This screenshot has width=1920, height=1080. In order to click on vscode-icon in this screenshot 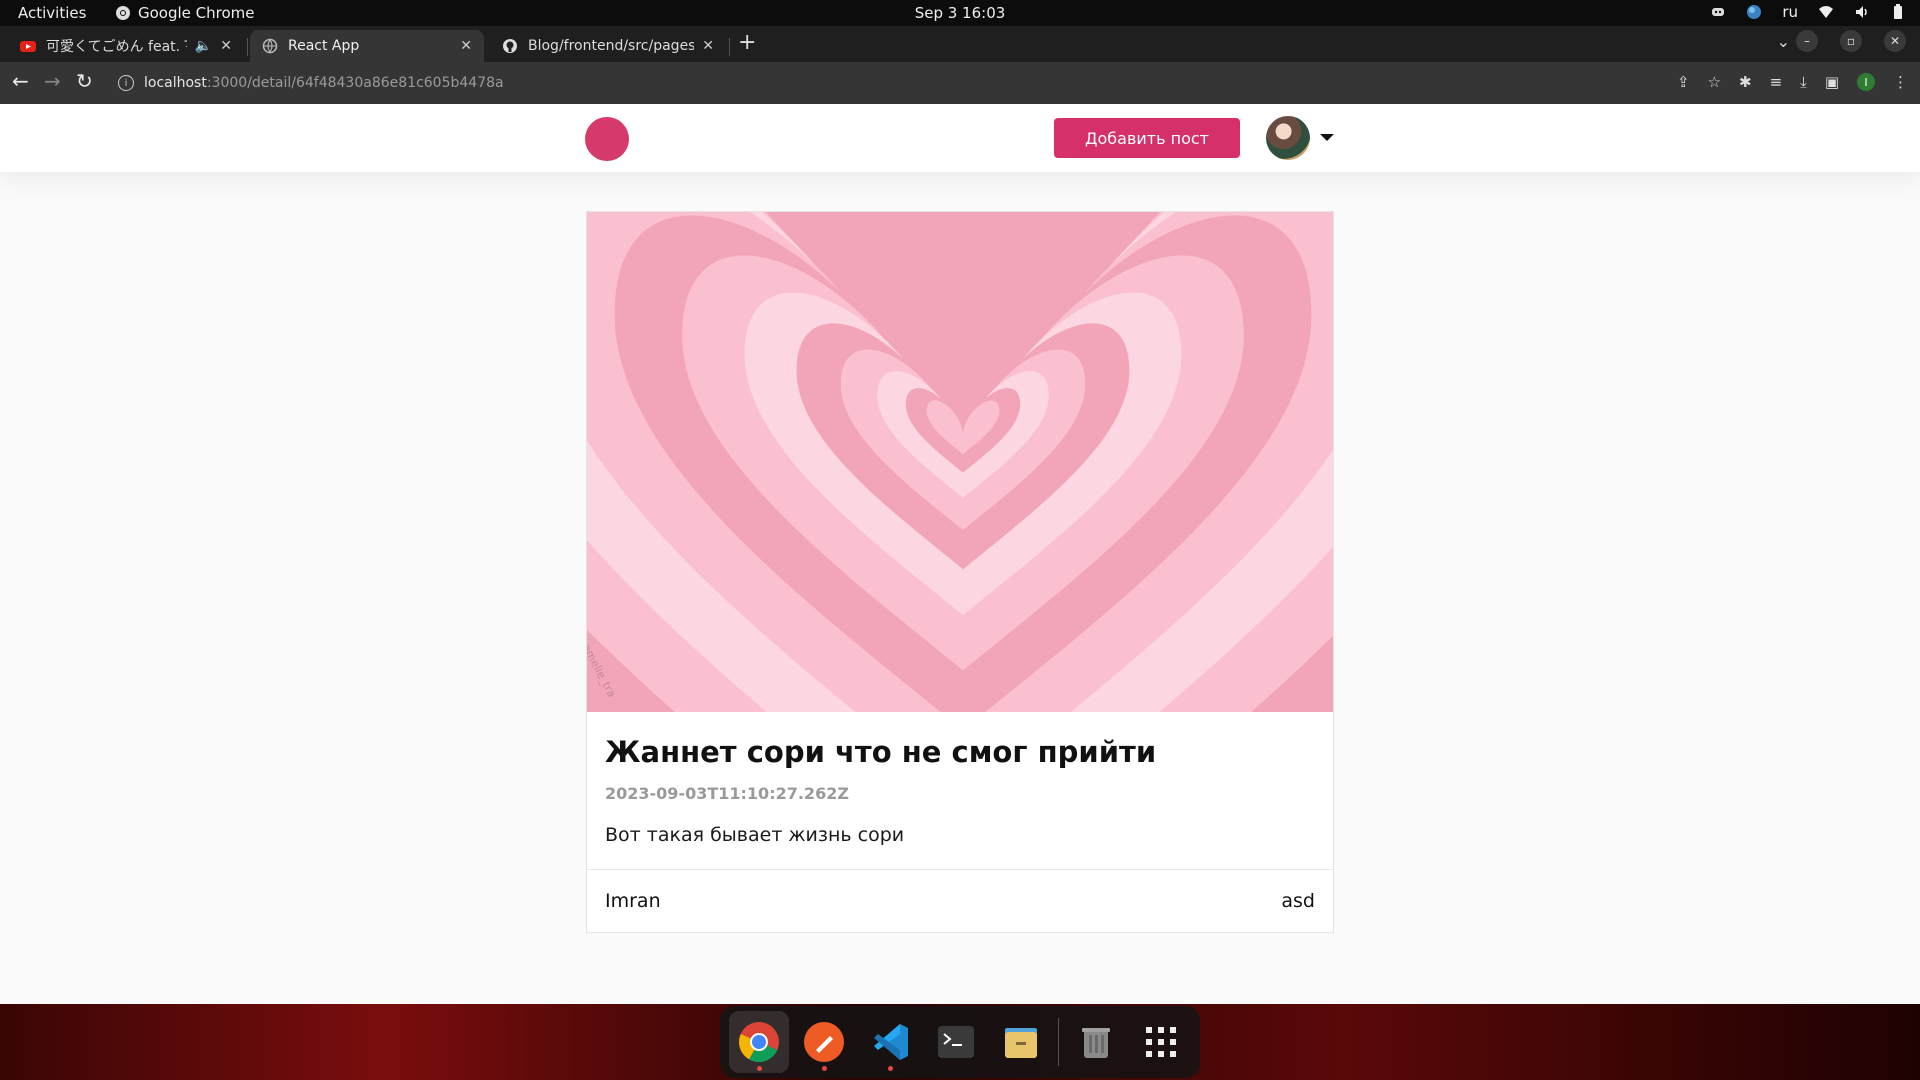, I will do `click(890, 1042)`.